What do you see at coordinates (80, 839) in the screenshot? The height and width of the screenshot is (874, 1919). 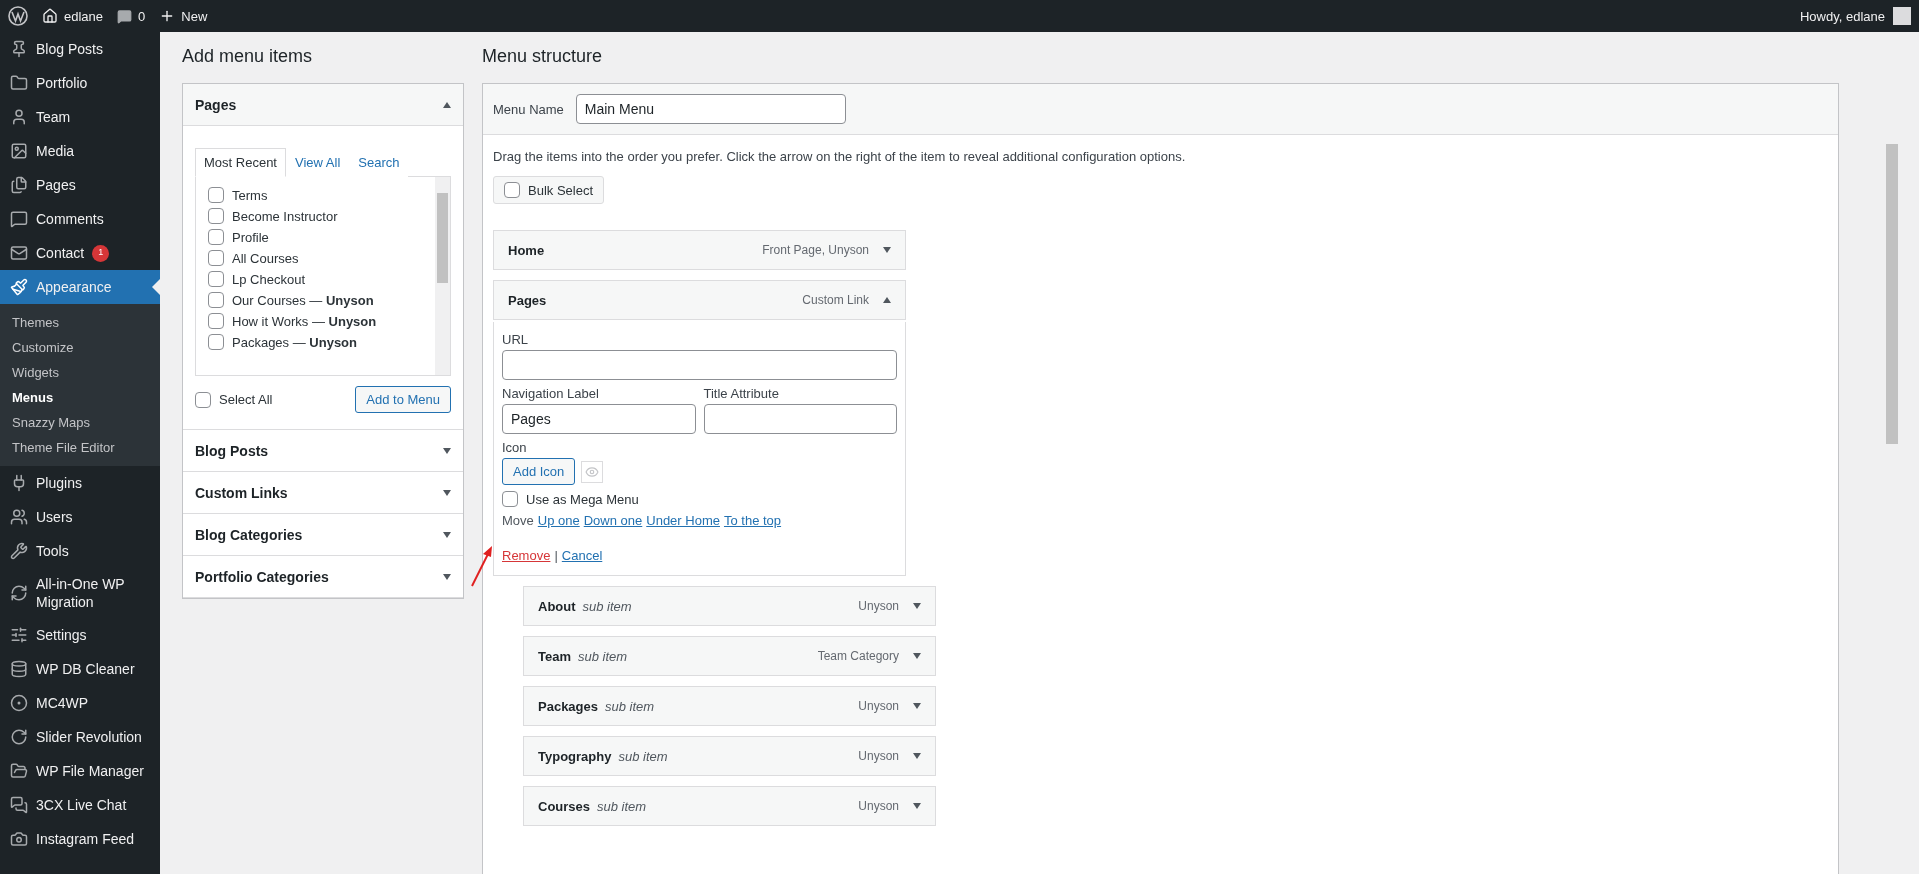 I see `sidebar-item: Instagram Feed` at bounding box center [80, 839].